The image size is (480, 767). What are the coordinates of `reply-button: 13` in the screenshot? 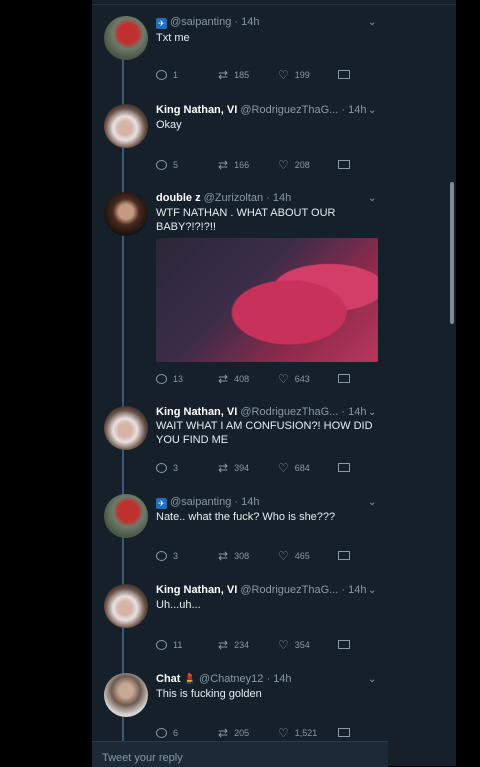 It's located at (169, 379).